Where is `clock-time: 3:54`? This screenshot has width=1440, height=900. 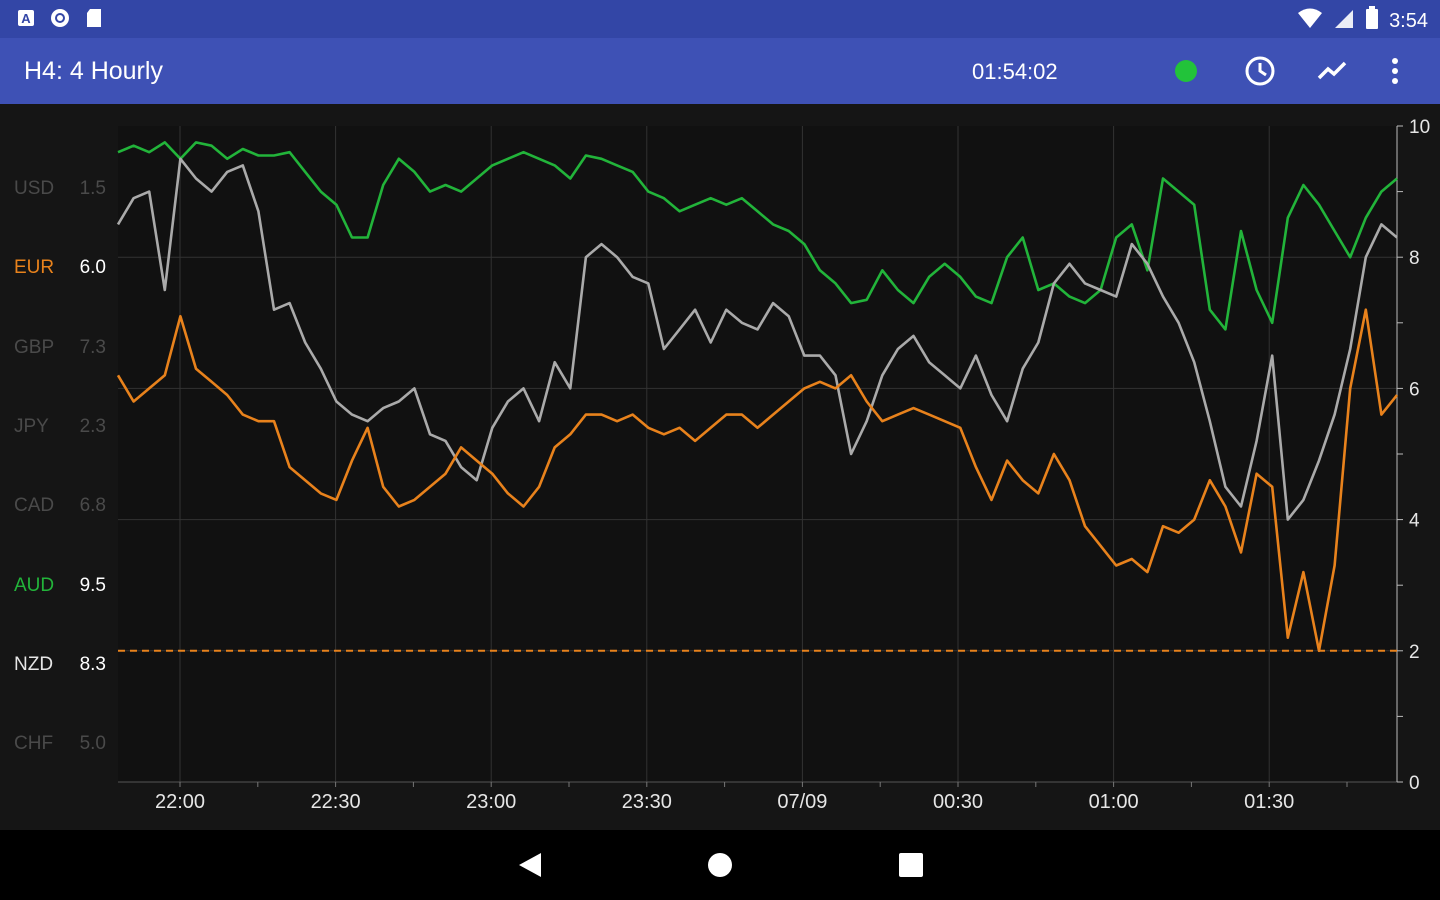 clock-time: 3:54 is located at coordinates (1408, 20).